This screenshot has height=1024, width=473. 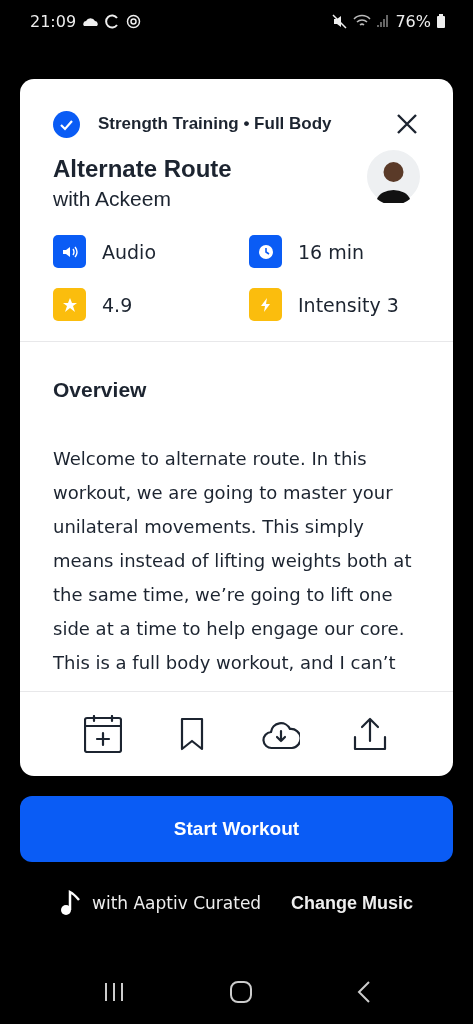 What do you see at coordinates (363, 992) in the screenshot?
I see `back-icon` at bounding box center [363, 992].